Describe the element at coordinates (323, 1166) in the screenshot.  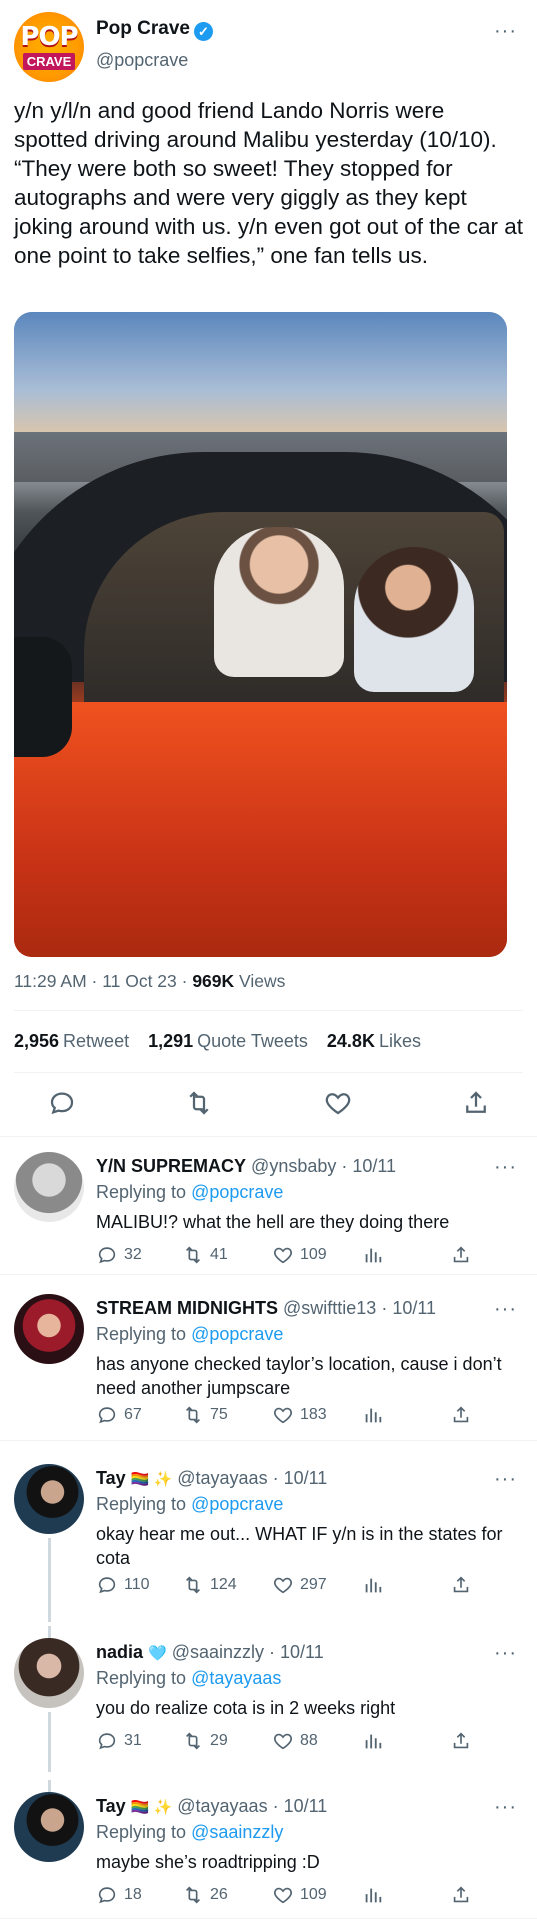
I see `reply-author-handle: @ynsbaby · 10/11` at that location.